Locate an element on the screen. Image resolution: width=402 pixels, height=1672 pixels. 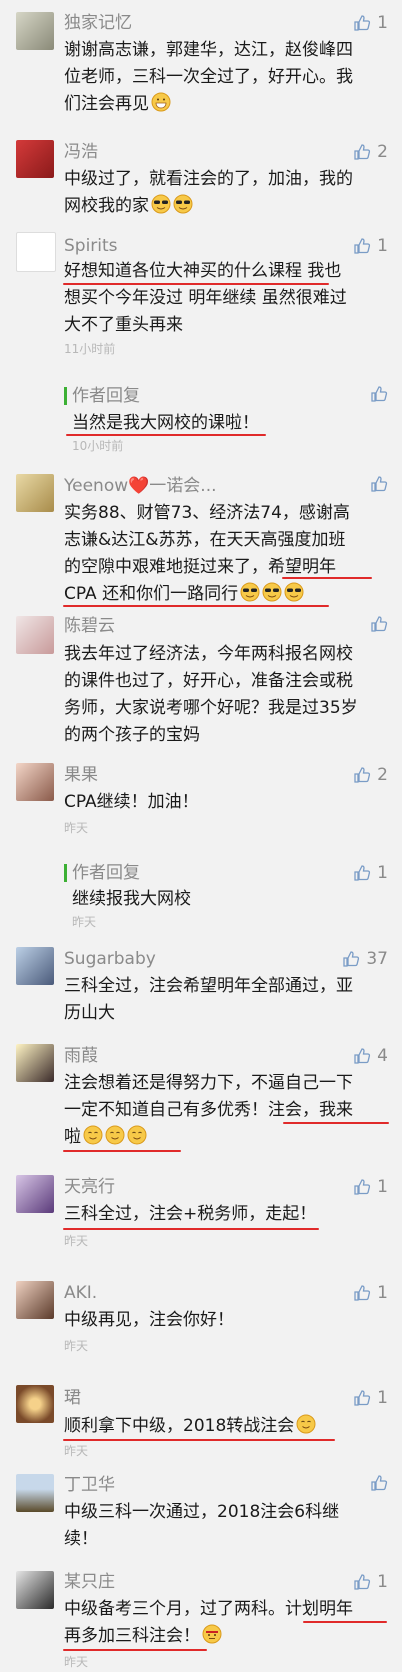
author-reply-text: 当然是我大网校的课啦！ is located at coordinates (165, 423).